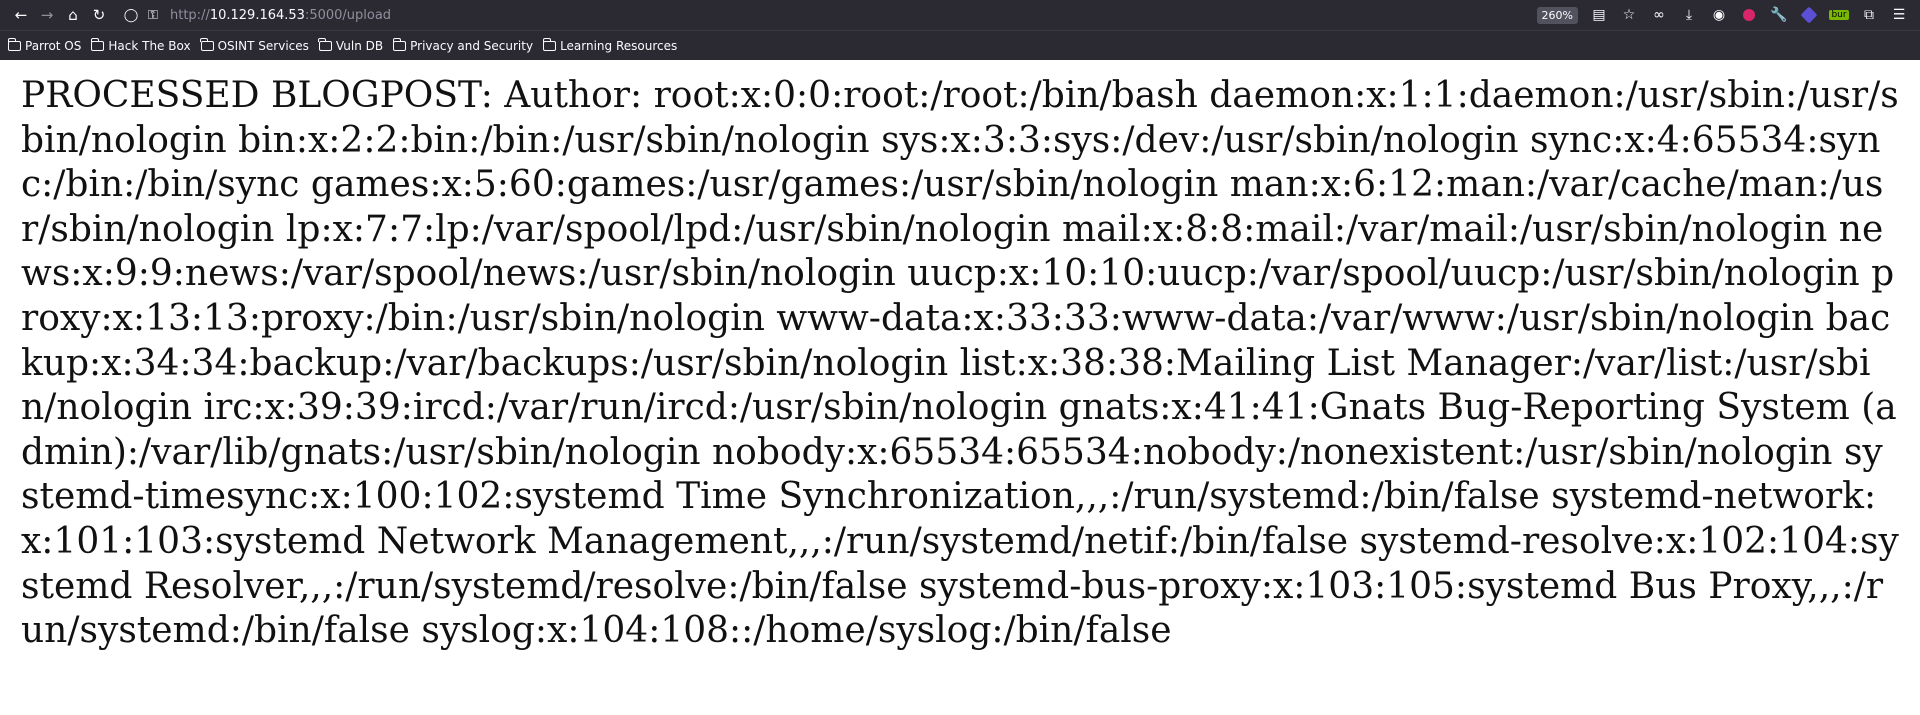 This screenshot has height=715, width=1920. What do you see at coordinates (1659, 15) in the screenshot?
I see `infinity-icon: ∞` at bounding box center [1659, 15].